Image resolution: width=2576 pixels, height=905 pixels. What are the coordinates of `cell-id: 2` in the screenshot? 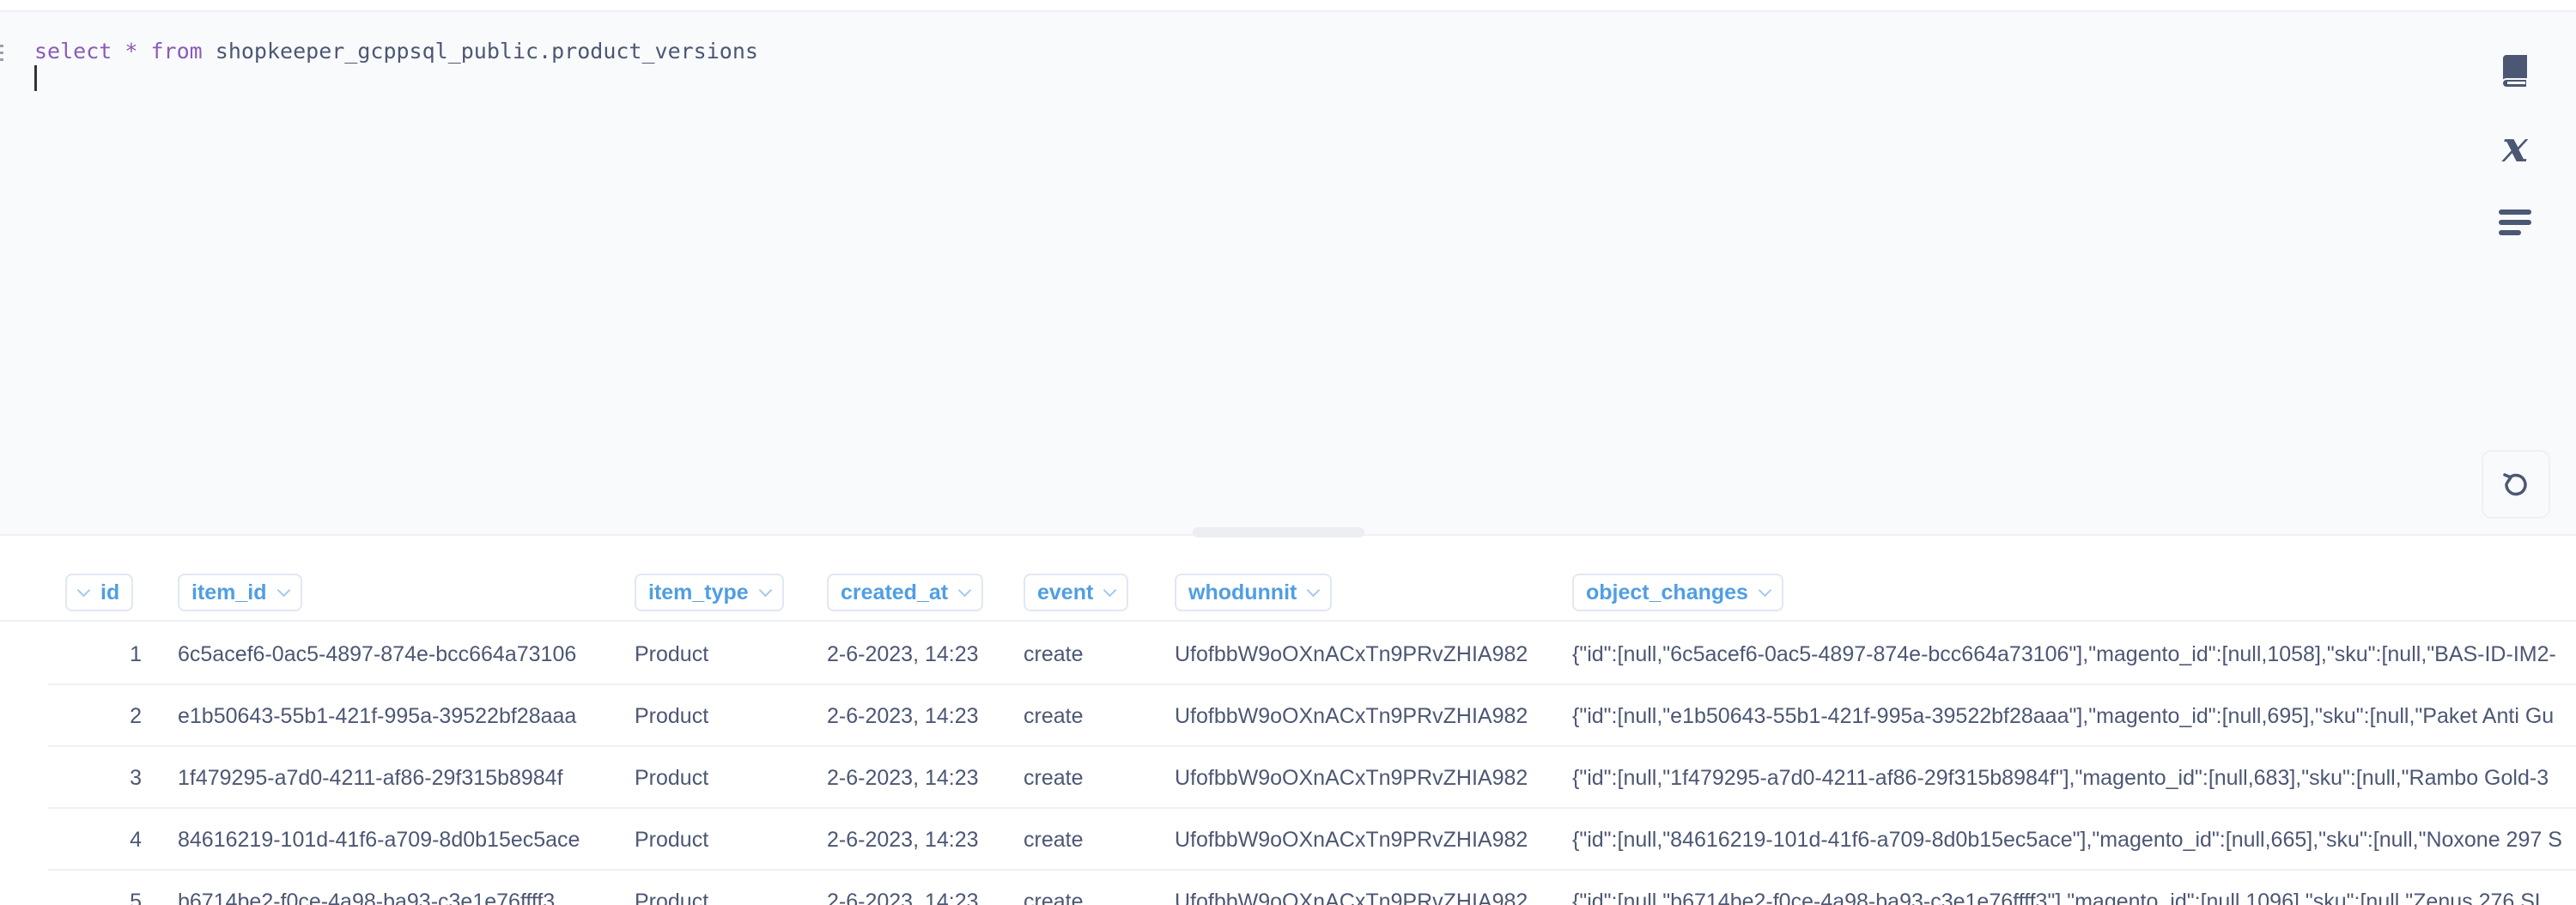 It's located at (136, 716).